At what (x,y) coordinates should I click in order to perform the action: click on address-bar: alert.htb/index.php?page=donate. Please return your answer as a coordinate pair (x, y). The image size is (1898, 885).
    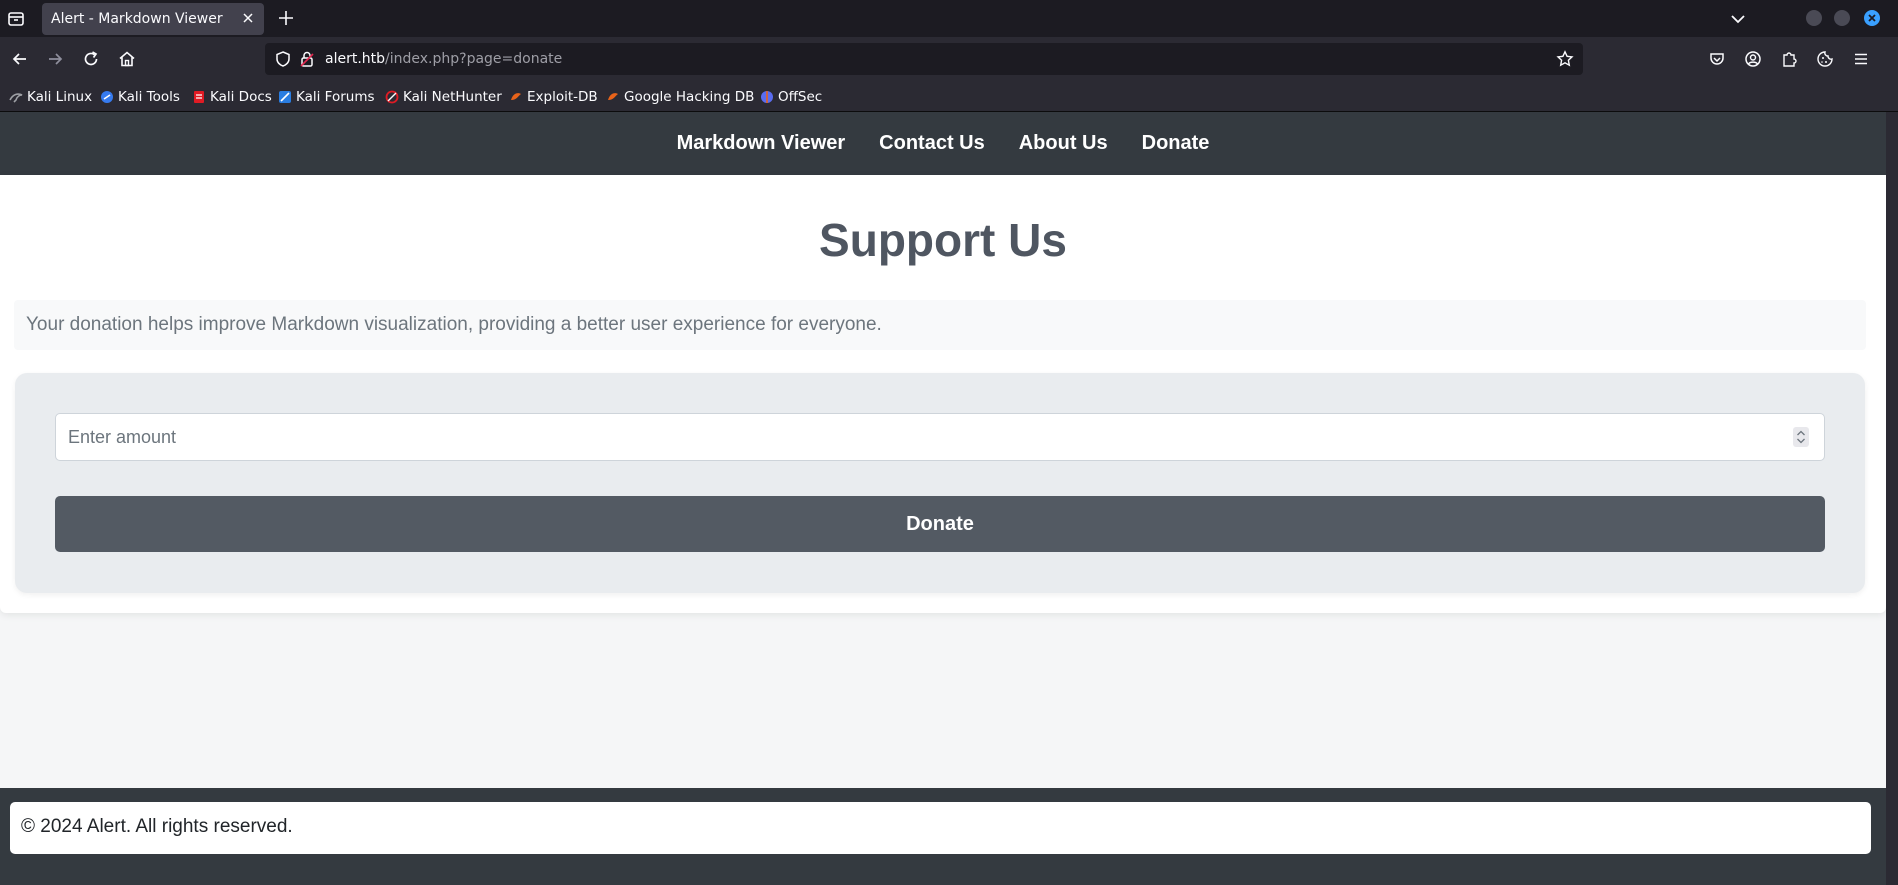
    Looking at the image, I should click on (924, 59).